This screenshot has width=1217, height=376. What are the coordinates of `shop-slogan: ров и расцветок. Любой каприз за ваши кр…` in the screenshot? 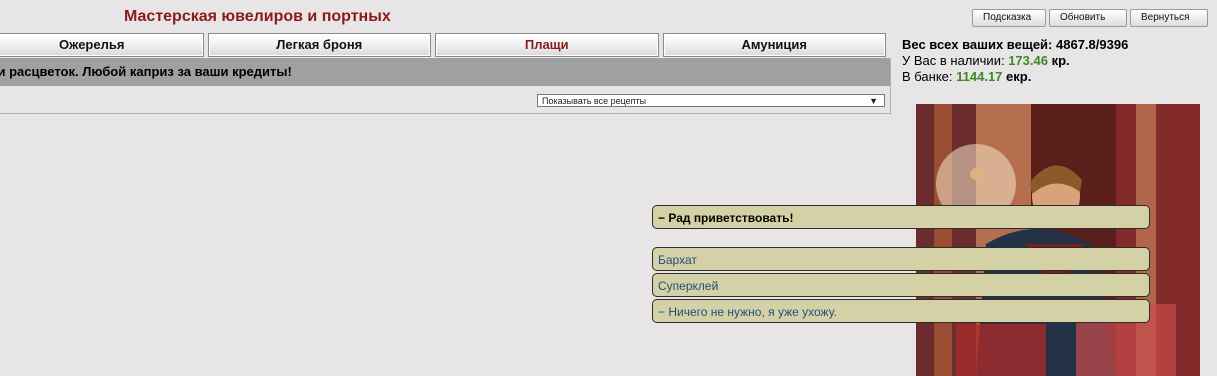 It's located at (445, 72).